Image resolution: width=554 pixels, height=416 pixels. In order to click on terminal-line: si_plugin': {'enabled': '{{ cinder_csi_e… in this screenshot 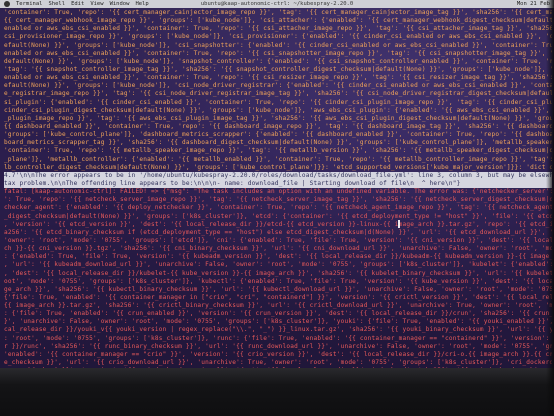, I will do `click(278, 103)`.